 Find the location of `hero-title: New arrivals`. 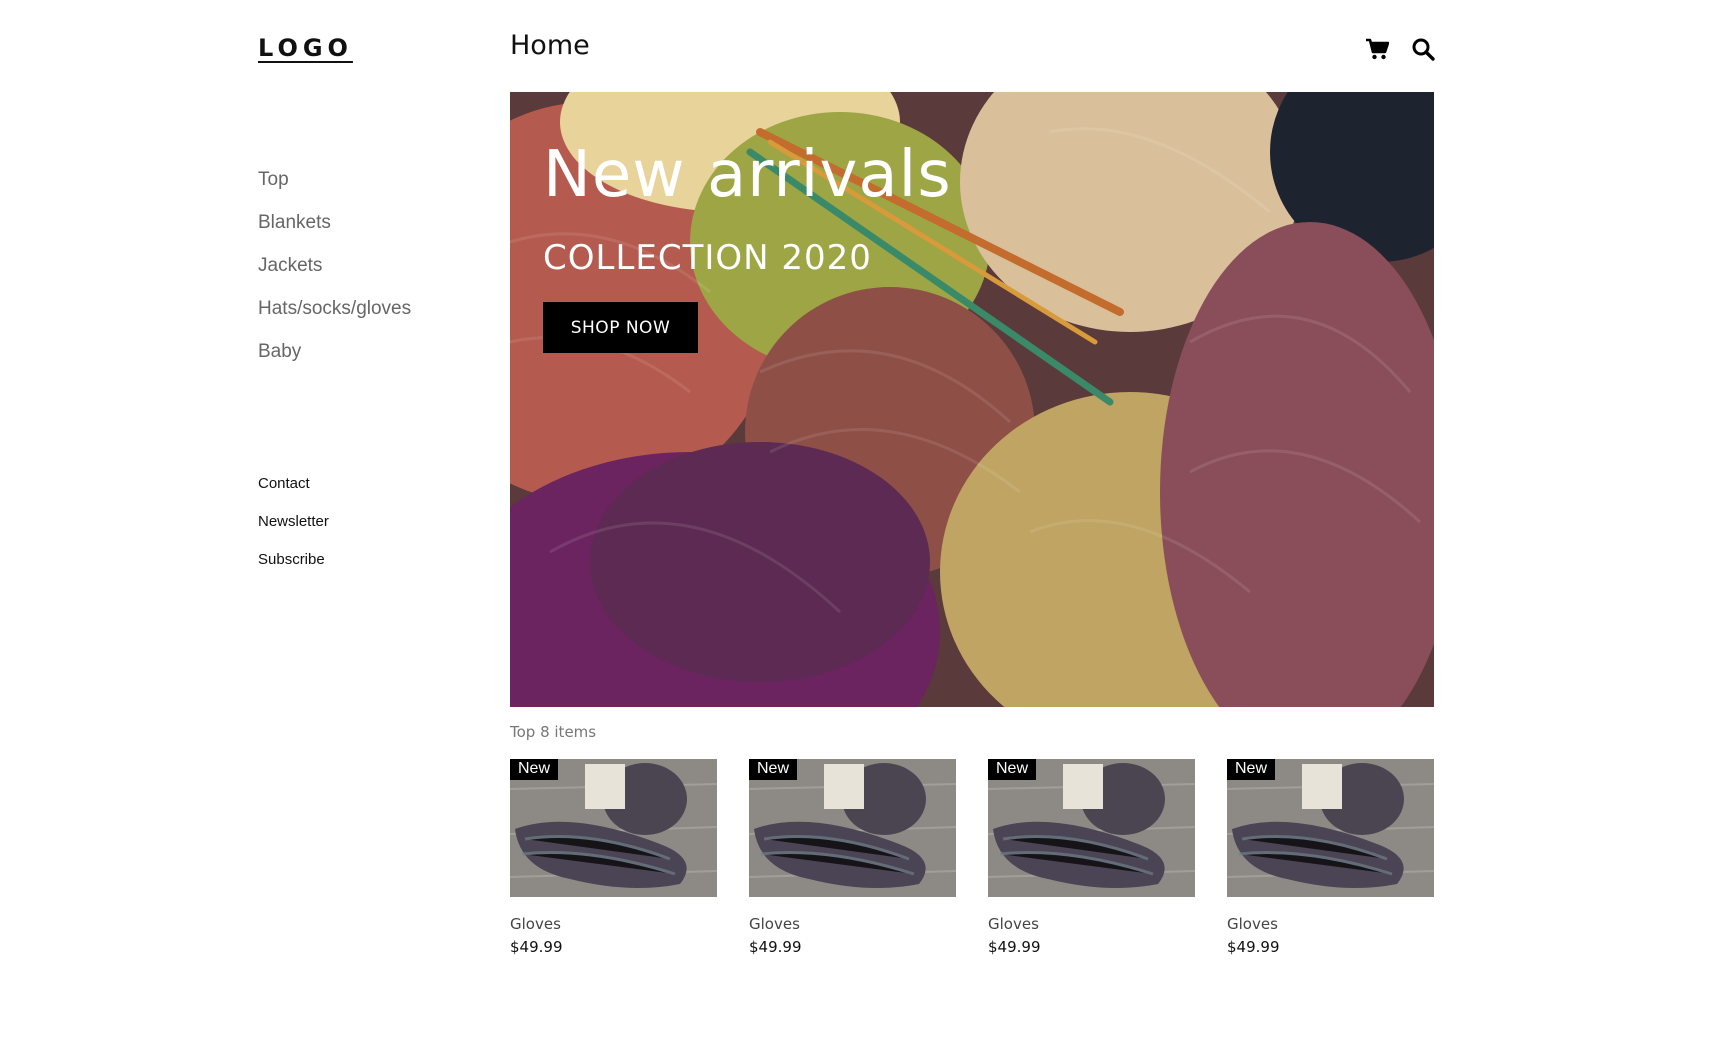

hero-title: New arrivals is located at coordinates (747, 175).